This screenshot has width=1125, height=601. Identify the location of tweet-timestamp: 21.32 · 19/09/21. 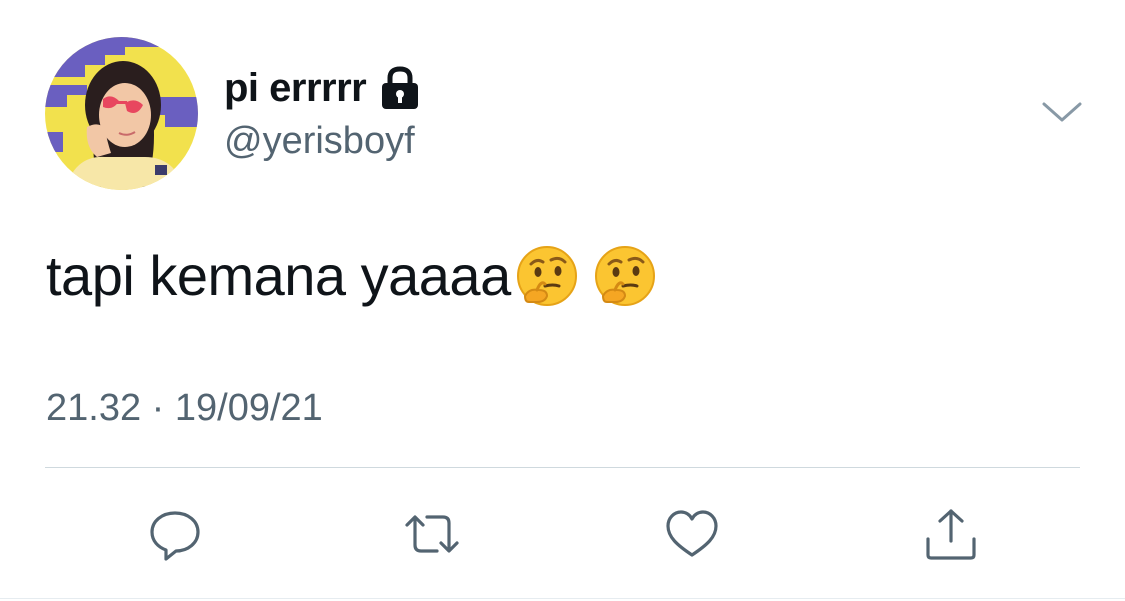
(184, 408).